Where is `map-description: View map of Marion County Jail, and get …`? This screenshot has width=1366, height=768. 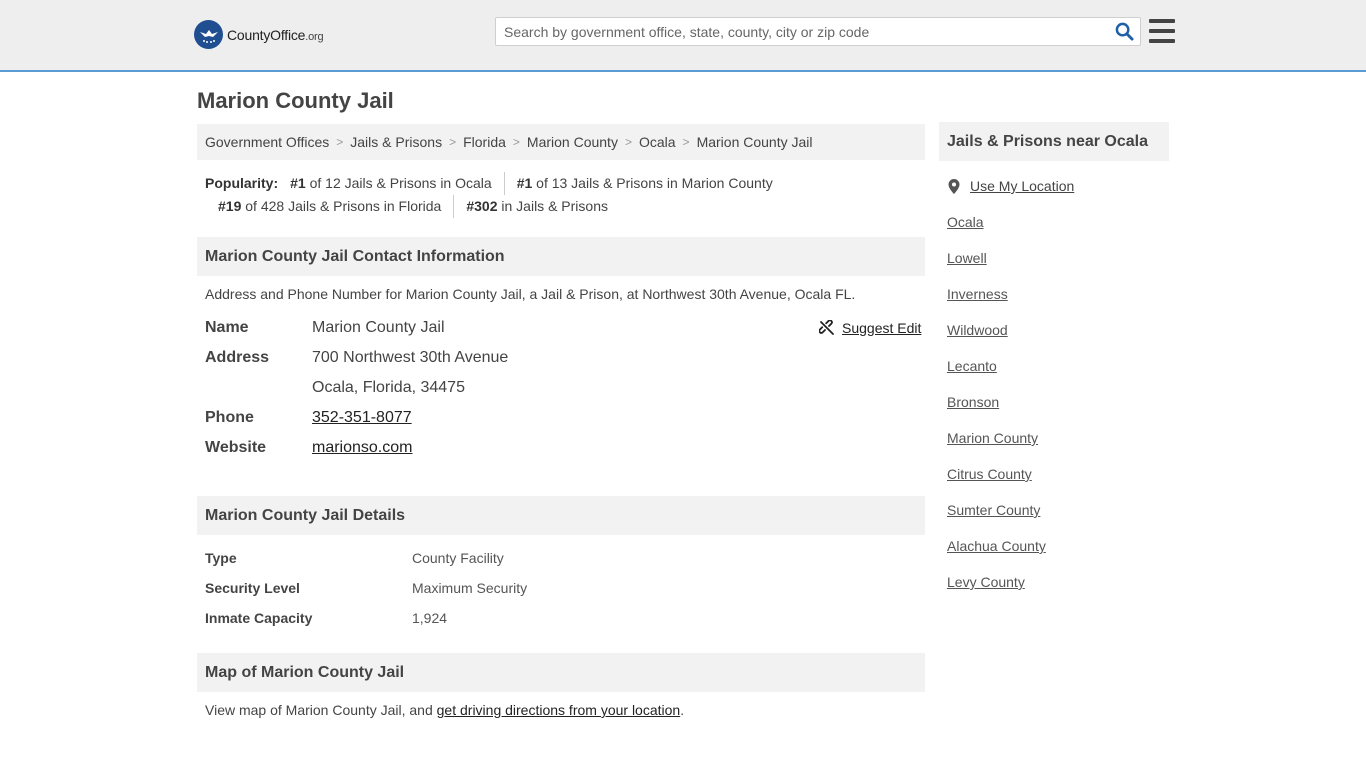
map-description: View map of Marion County Jail, and get … is located at coordinates (445, 710).